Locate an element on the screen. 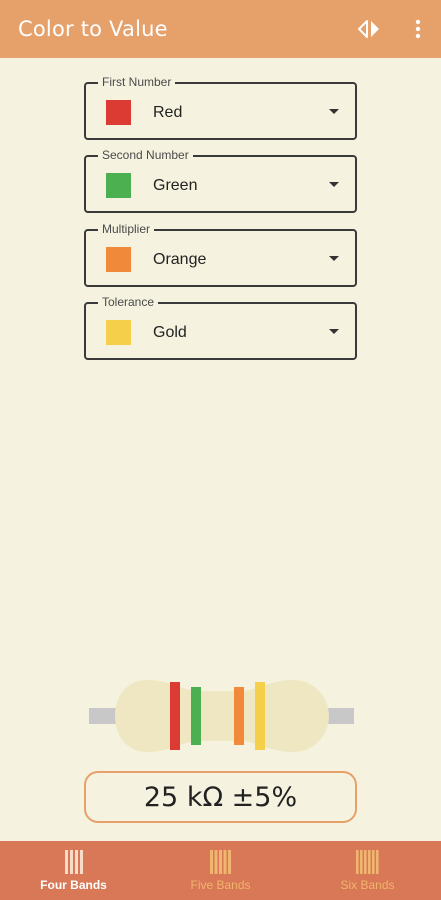 The image size is (441, 900). result-value: 25 kΩ ±5% is located at coordinates (220, 797).